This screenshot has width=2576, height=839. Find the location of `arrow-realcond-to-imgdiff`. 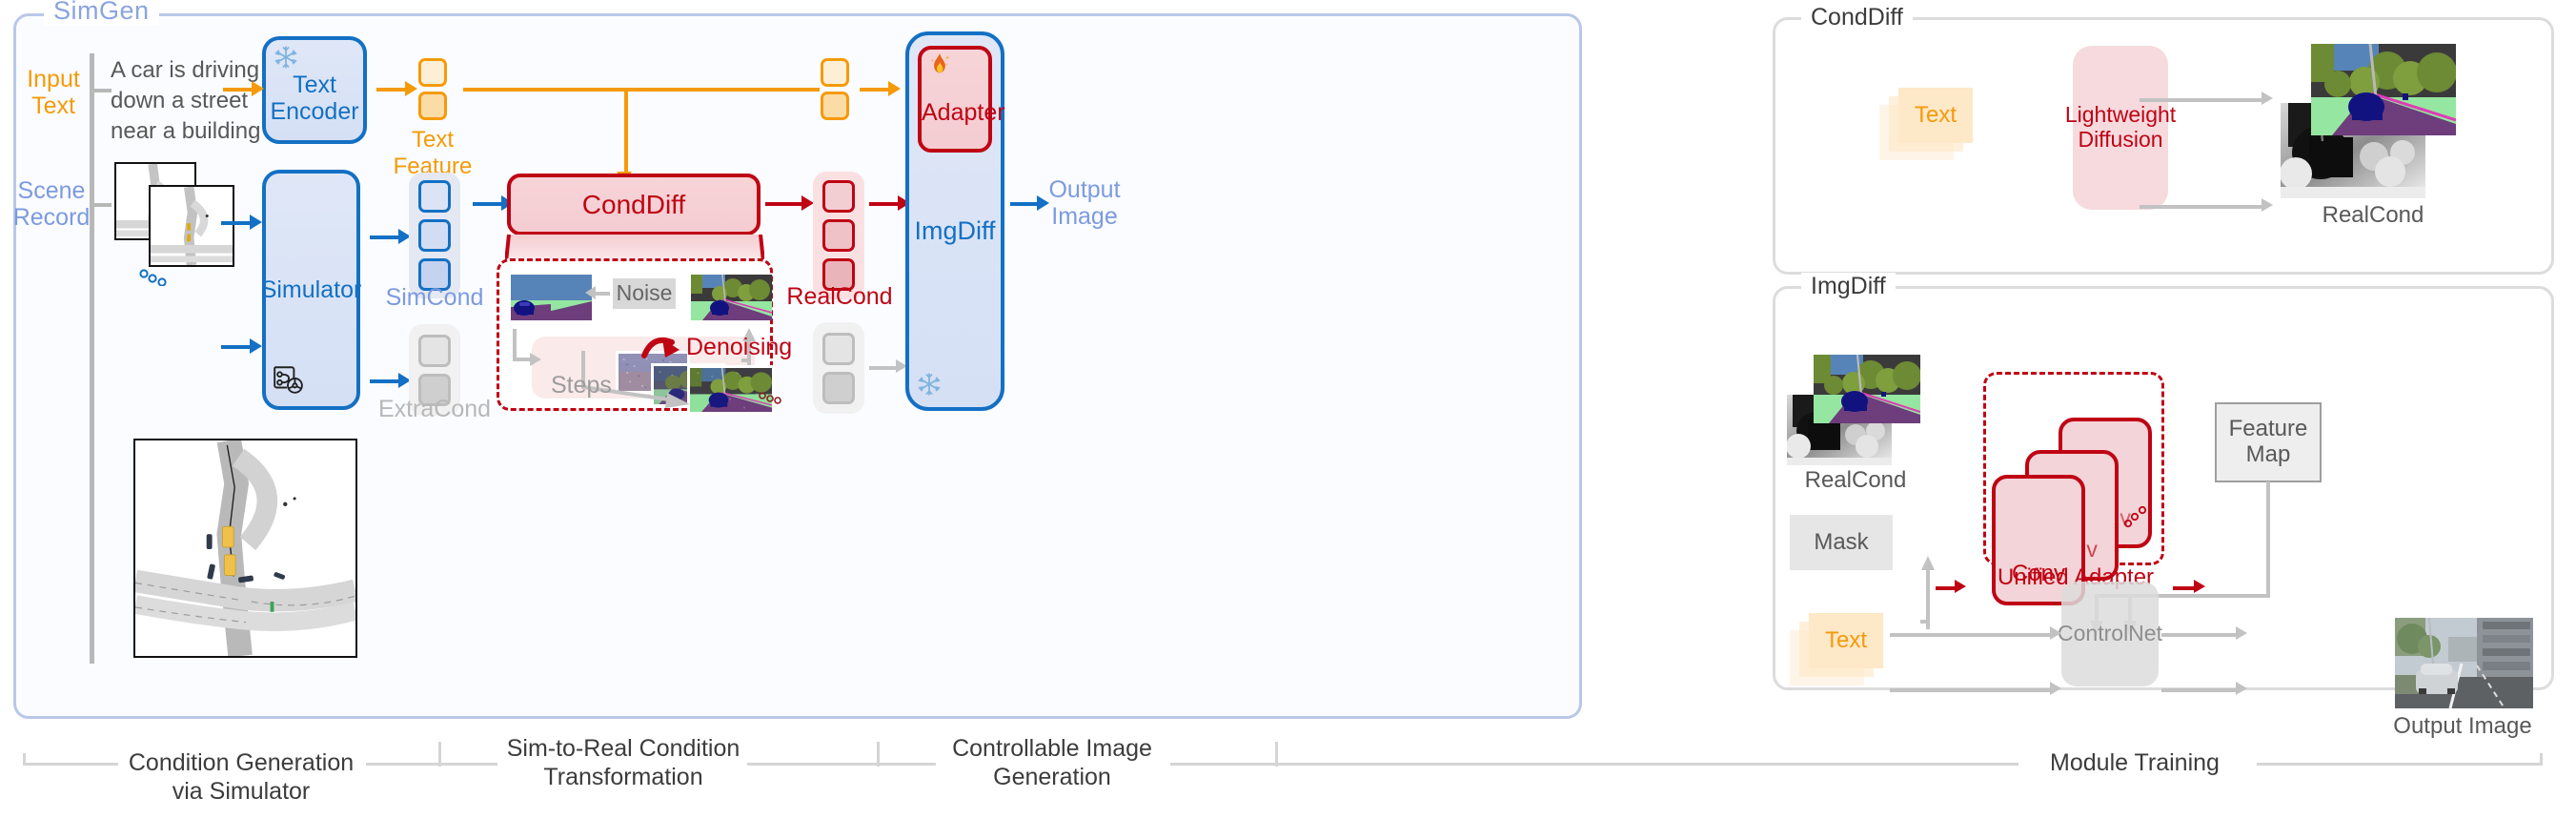

arrow-realcond-to-imgdiff is located at coordinates (883, 204).